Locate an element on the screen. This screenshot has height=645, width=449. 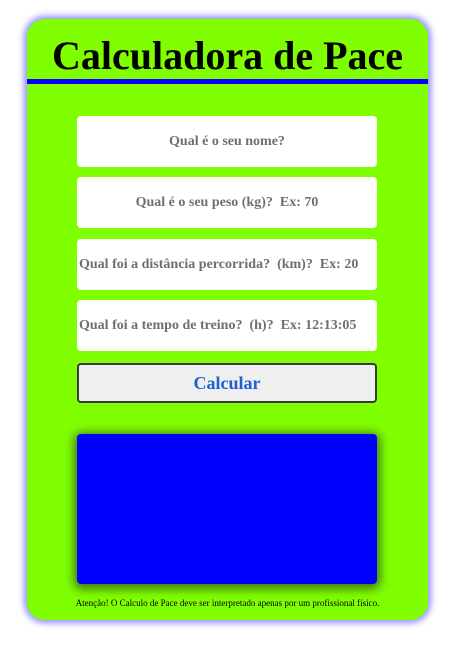
distance-input is located at coordinates (227, 264).